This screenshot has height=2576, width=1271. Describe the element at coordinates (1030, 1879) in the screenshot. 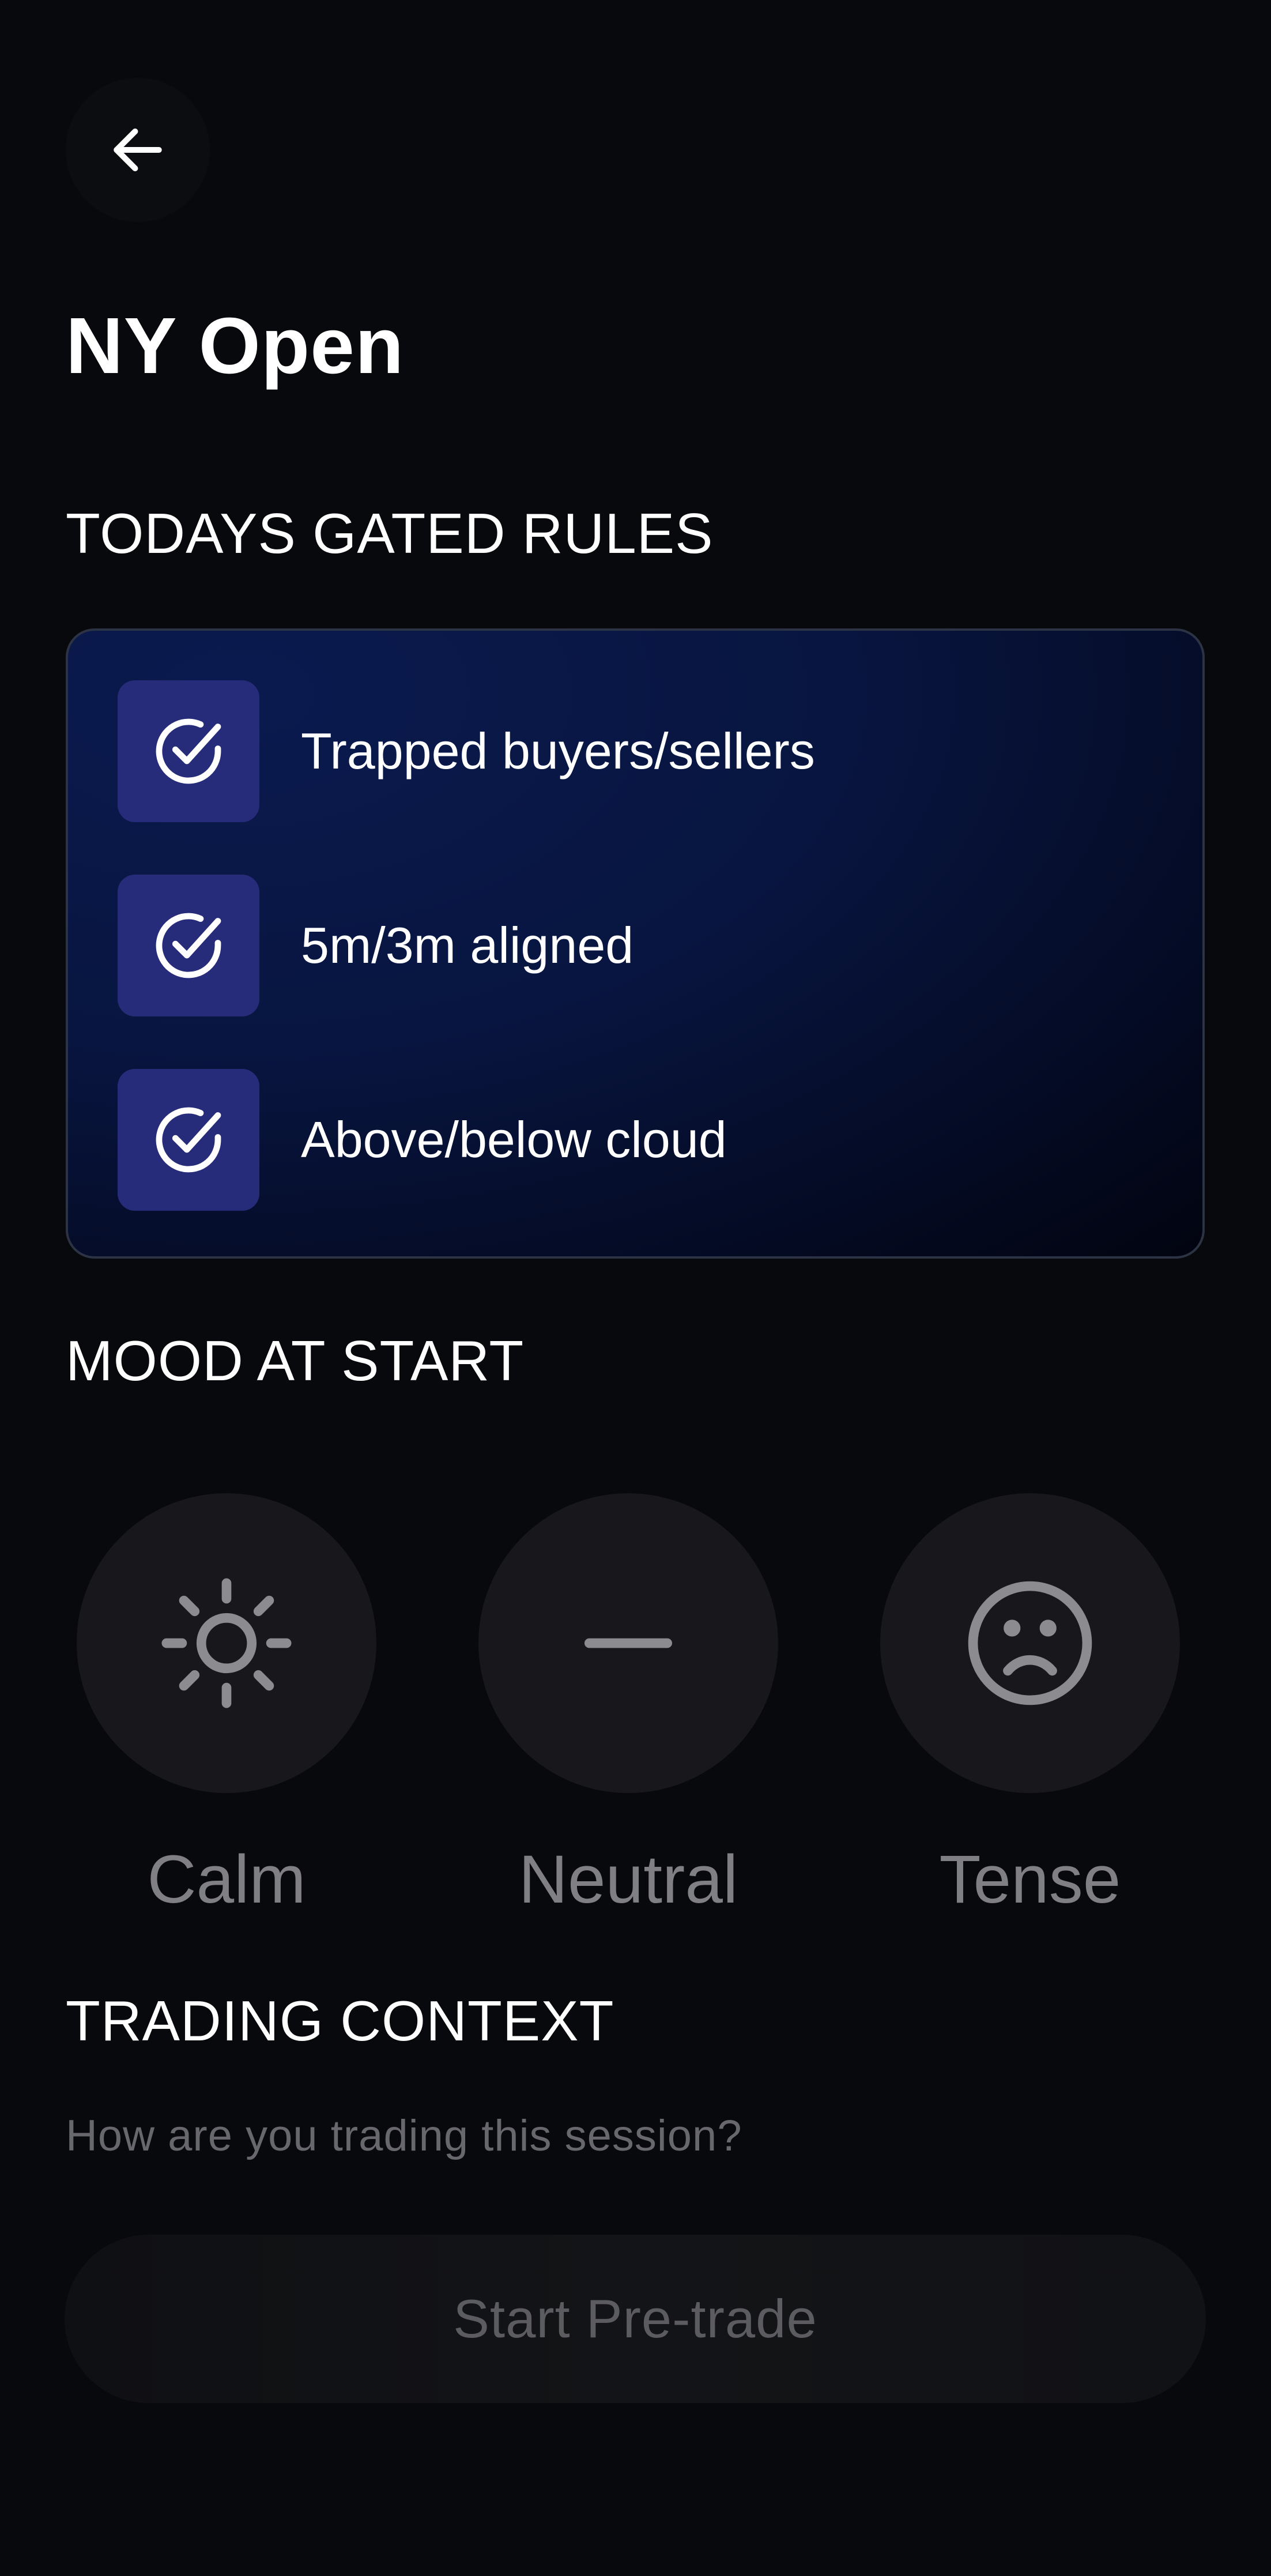

I see `mood-label-tense: Tense` at that location.